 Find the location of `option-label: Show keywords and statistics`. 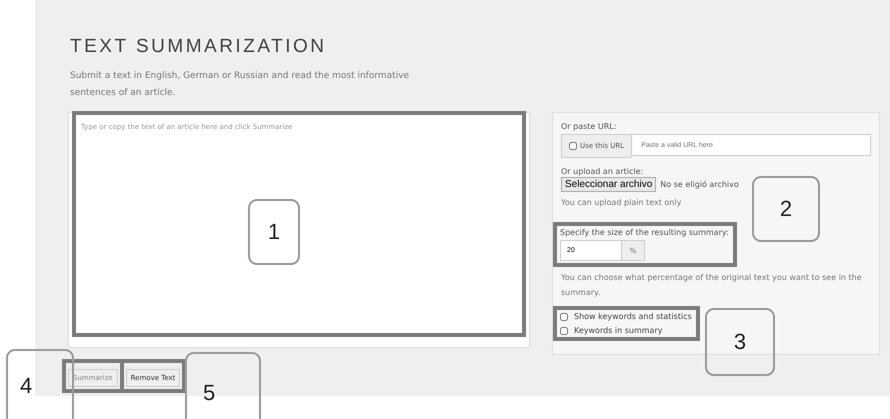

option-label: Show keywords and statistics is located at coordinates (633, 316).